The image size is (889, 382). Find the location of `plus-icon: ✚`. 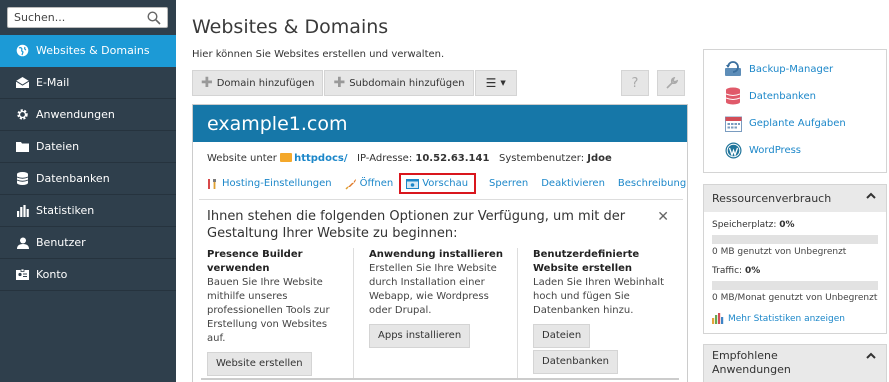

plus-icon: ✚ is located at coordinates (339, 83).